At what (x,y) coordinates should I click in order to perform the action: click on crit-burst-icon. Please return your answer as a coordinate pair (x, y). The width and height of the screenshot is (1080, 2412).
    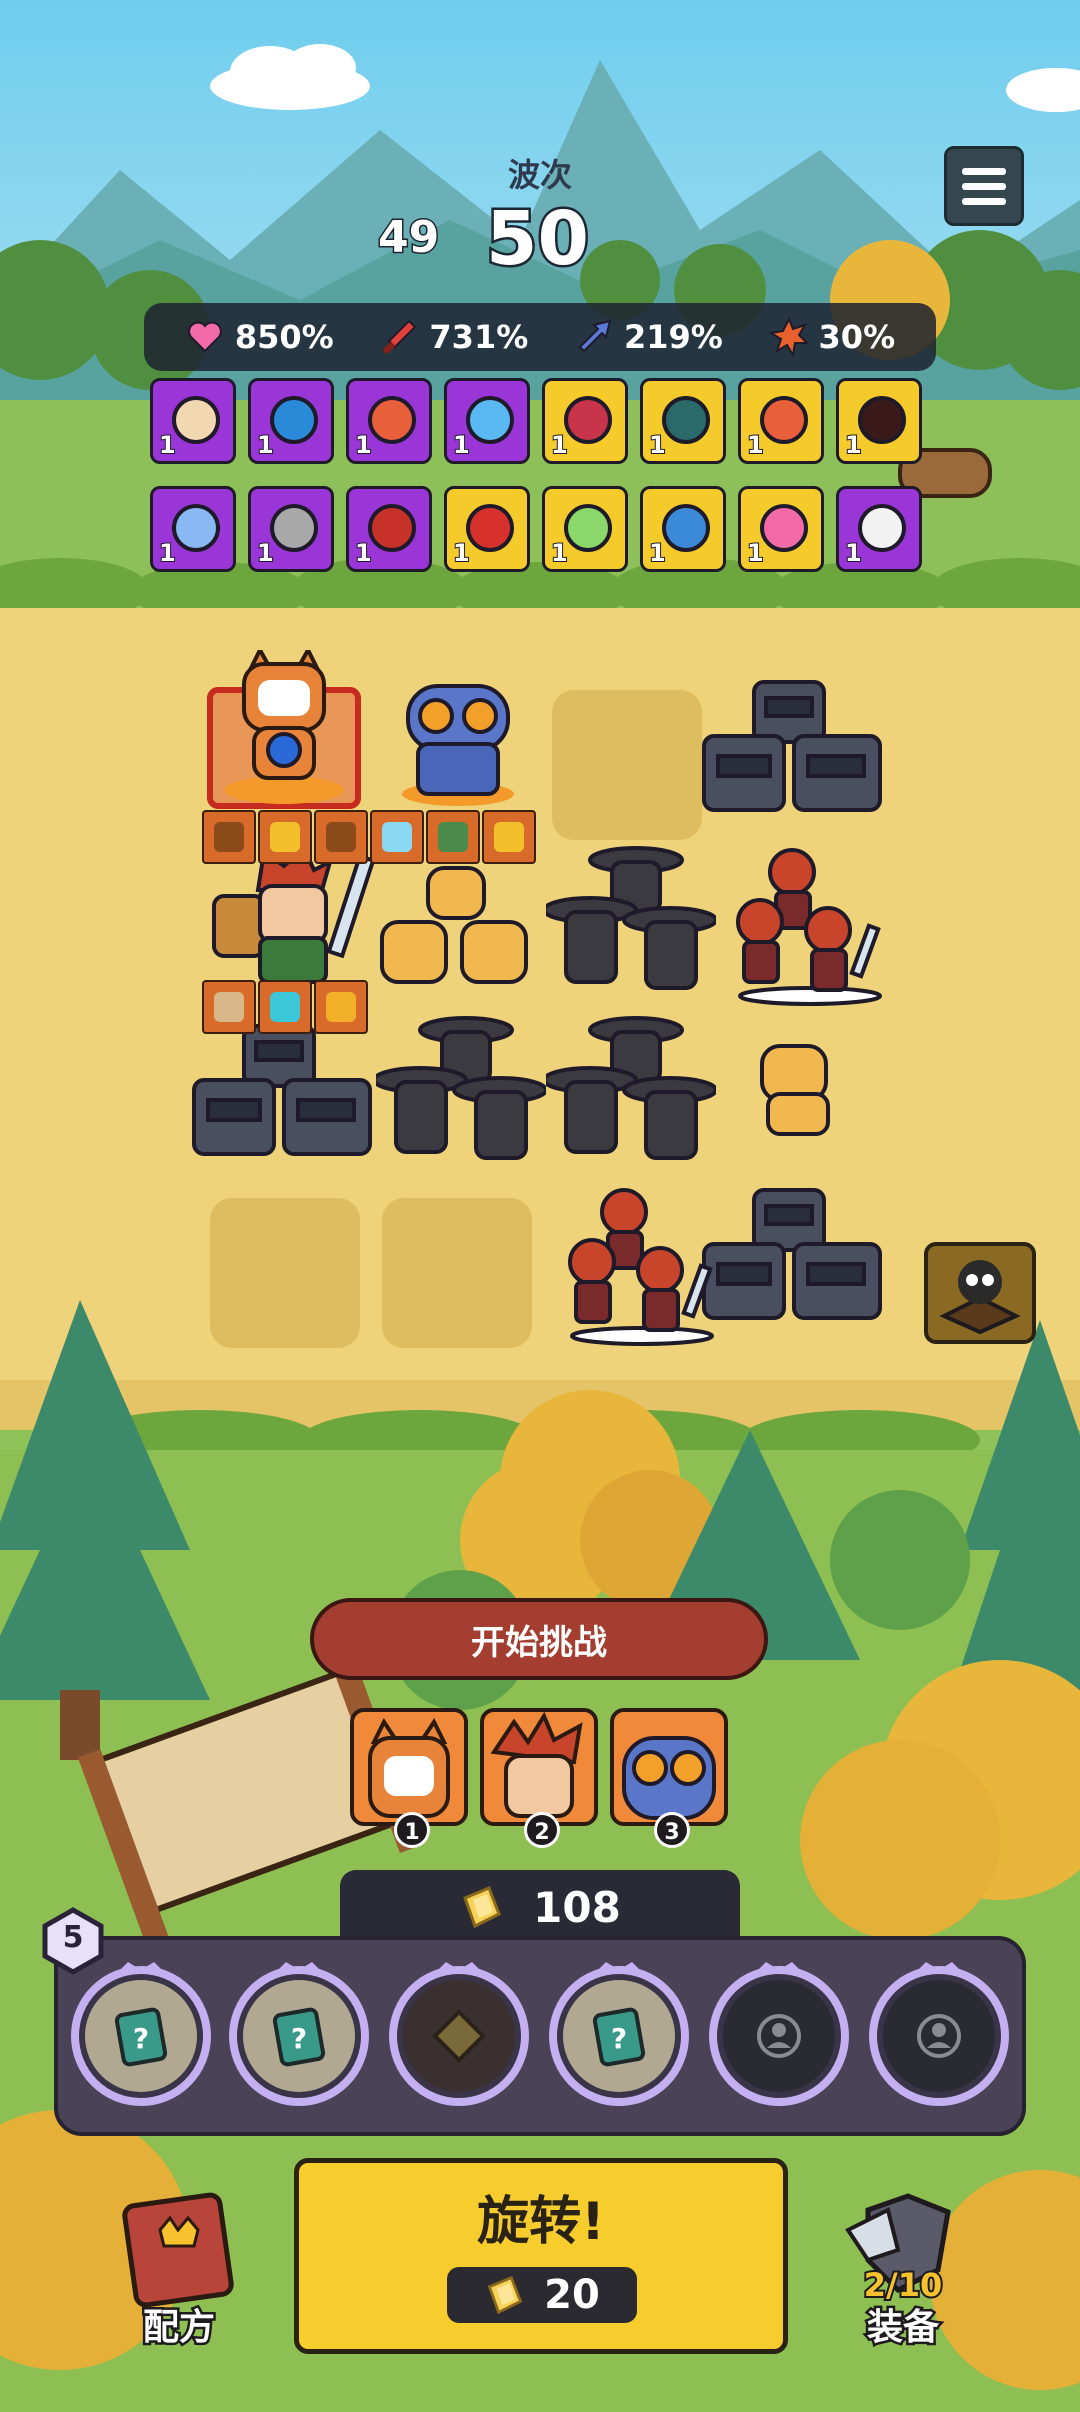
    Looking at the image, I should click on (788, 337).